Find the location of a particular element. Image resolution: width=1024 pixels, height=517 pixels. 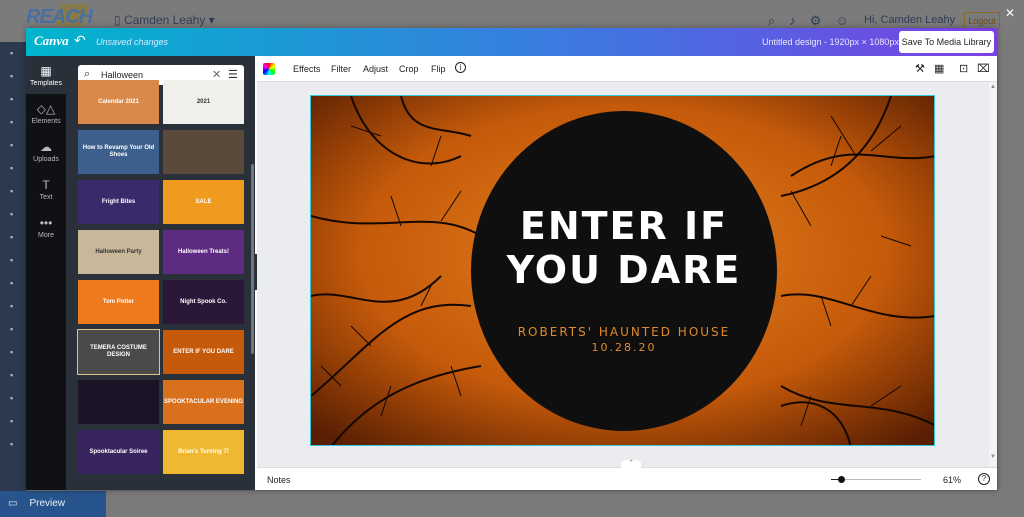

tab-templates: ▦ Templates is located at coordinates (46, 75).